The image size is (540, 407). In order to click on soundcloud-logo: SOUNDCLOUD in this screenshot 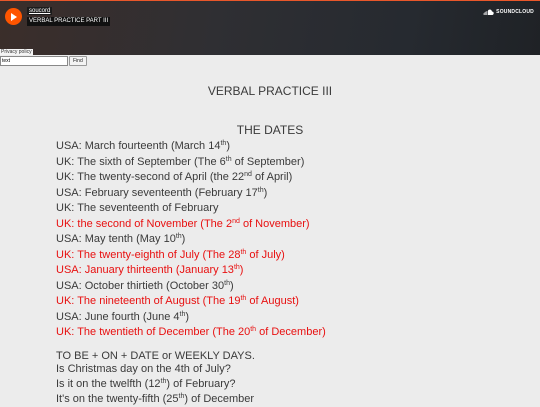, I will do `click(508, 12)`.